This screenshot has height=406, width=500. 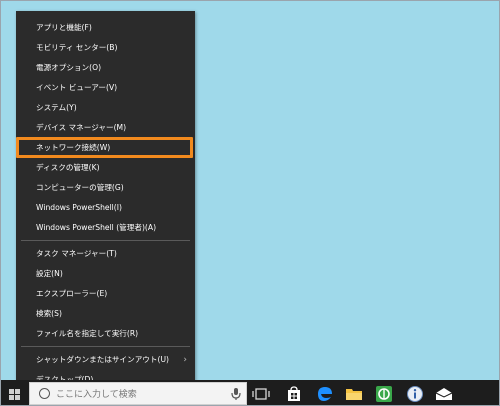 What do you see at coordinates (105, 28) in the screenshot?
I see `menu-item-apps-features: アプリと機能(F)` at bounding box center [105, 28].